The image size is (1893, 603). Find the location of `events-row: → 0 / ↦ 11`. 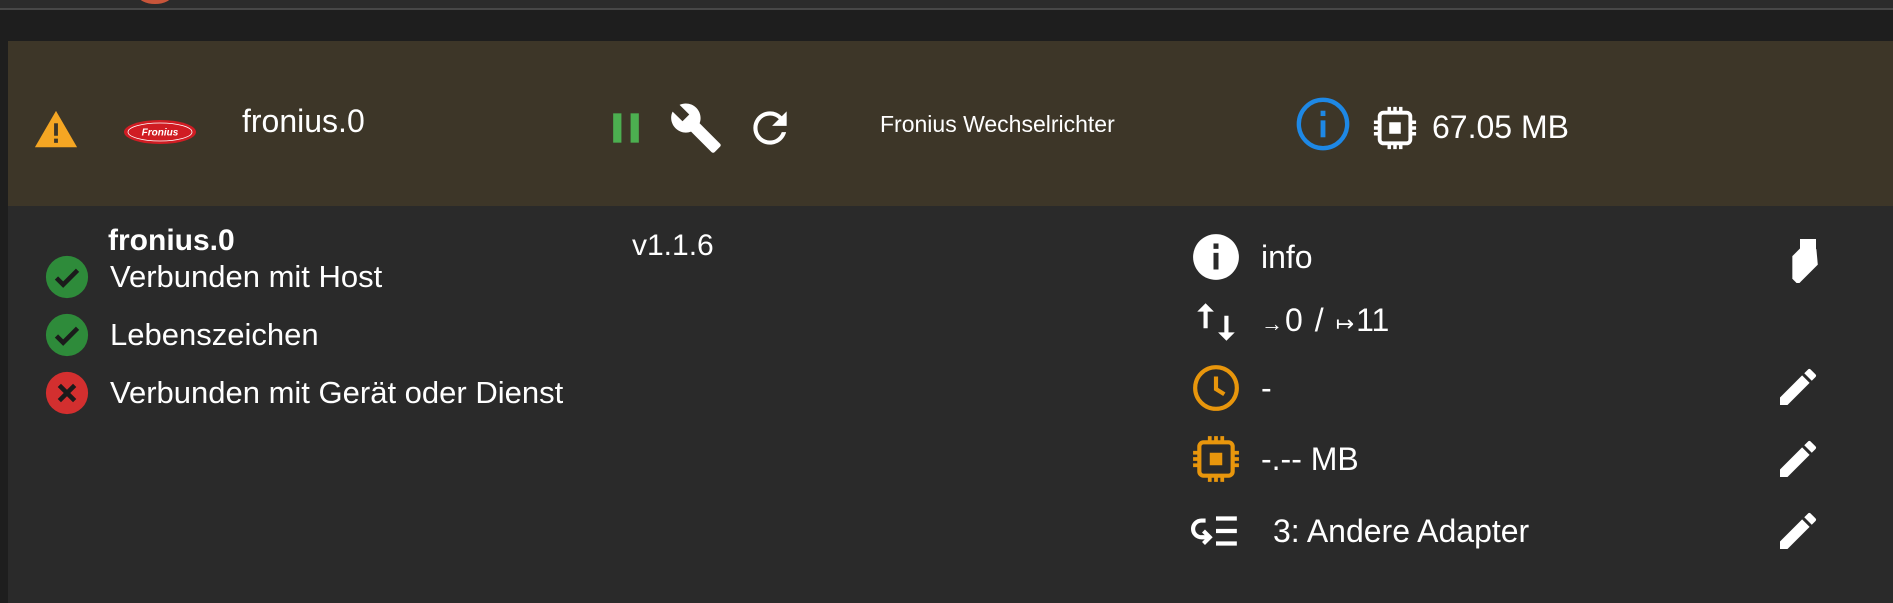

events-row: → 0 / ↦ 11 is located at coordinates (1290, 322).